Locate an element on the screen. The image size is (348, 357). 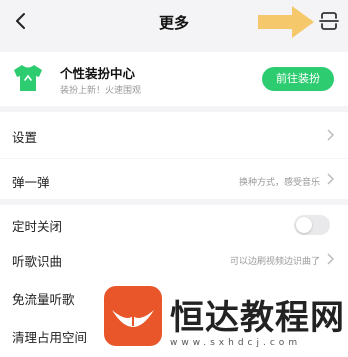
timer-row: 定时关闭 is located at coordinates (174, 225).